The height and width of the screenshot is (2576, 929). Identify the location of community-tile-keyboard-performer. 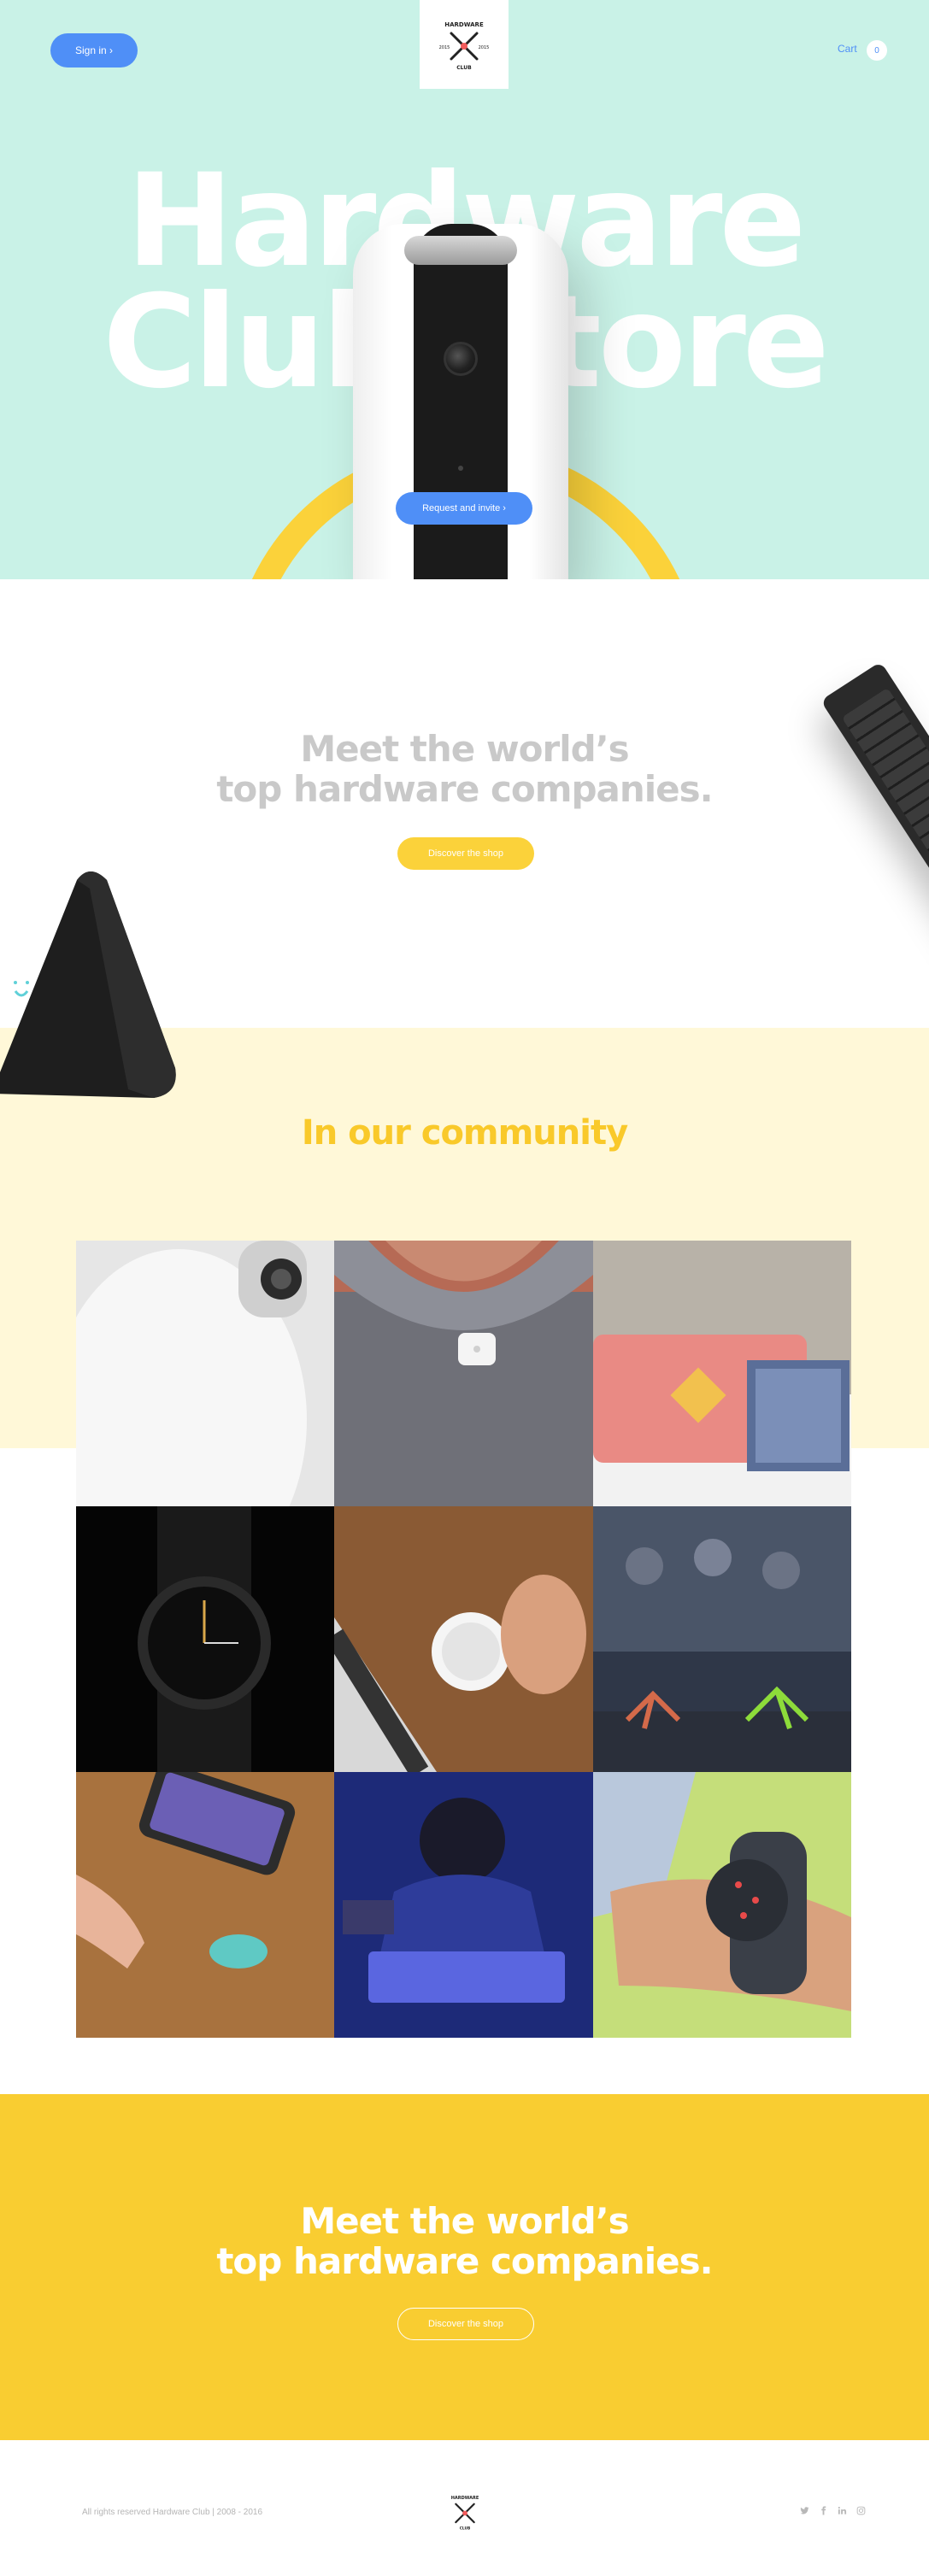
(464, 1905).